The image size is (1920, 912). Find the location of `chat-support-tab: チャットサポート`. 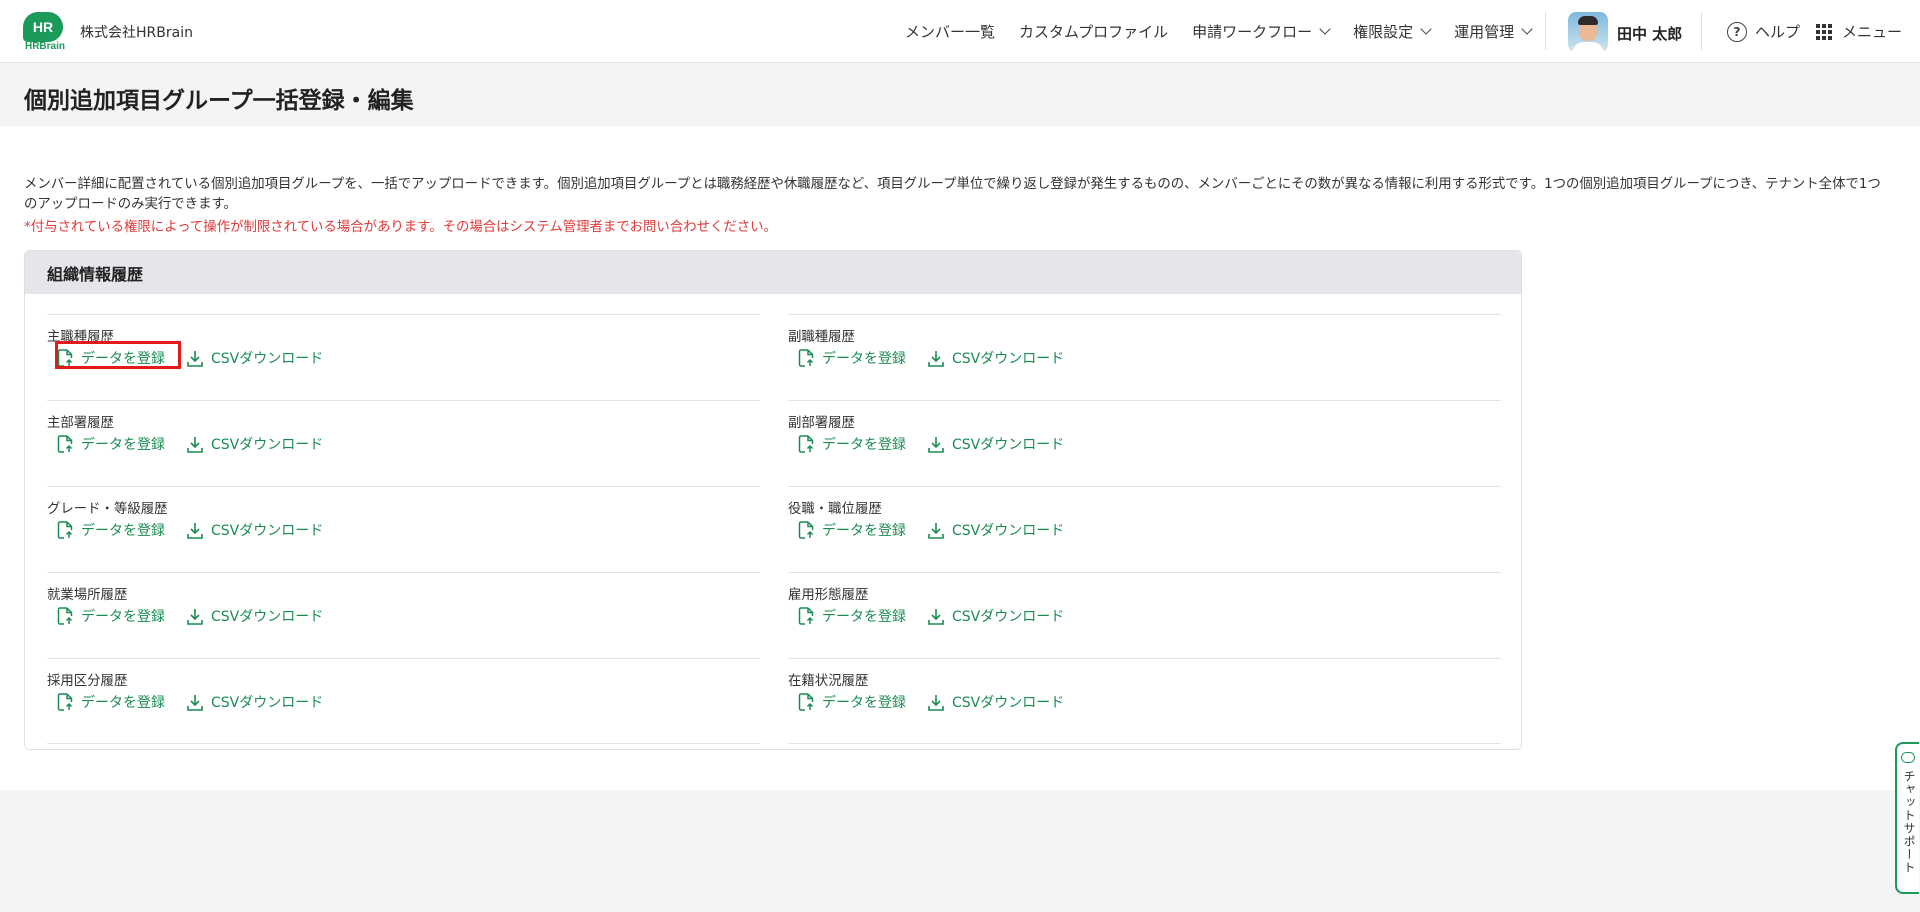

chat-support-tab: チャットサポート is located at coordinates (1907, 818).